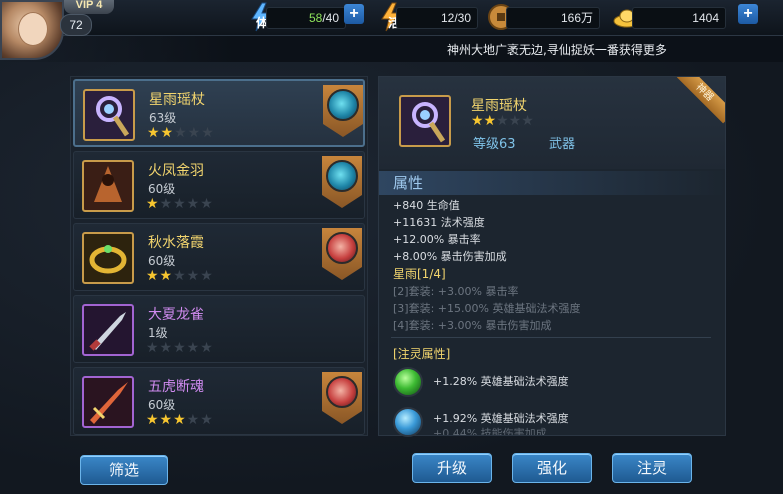  What do you see at coordinates (219, 113) in the screenshot?
I see `equipment-item: 星雨瑶杖 63级 ★★★★★` at bounding box center [219, 113].